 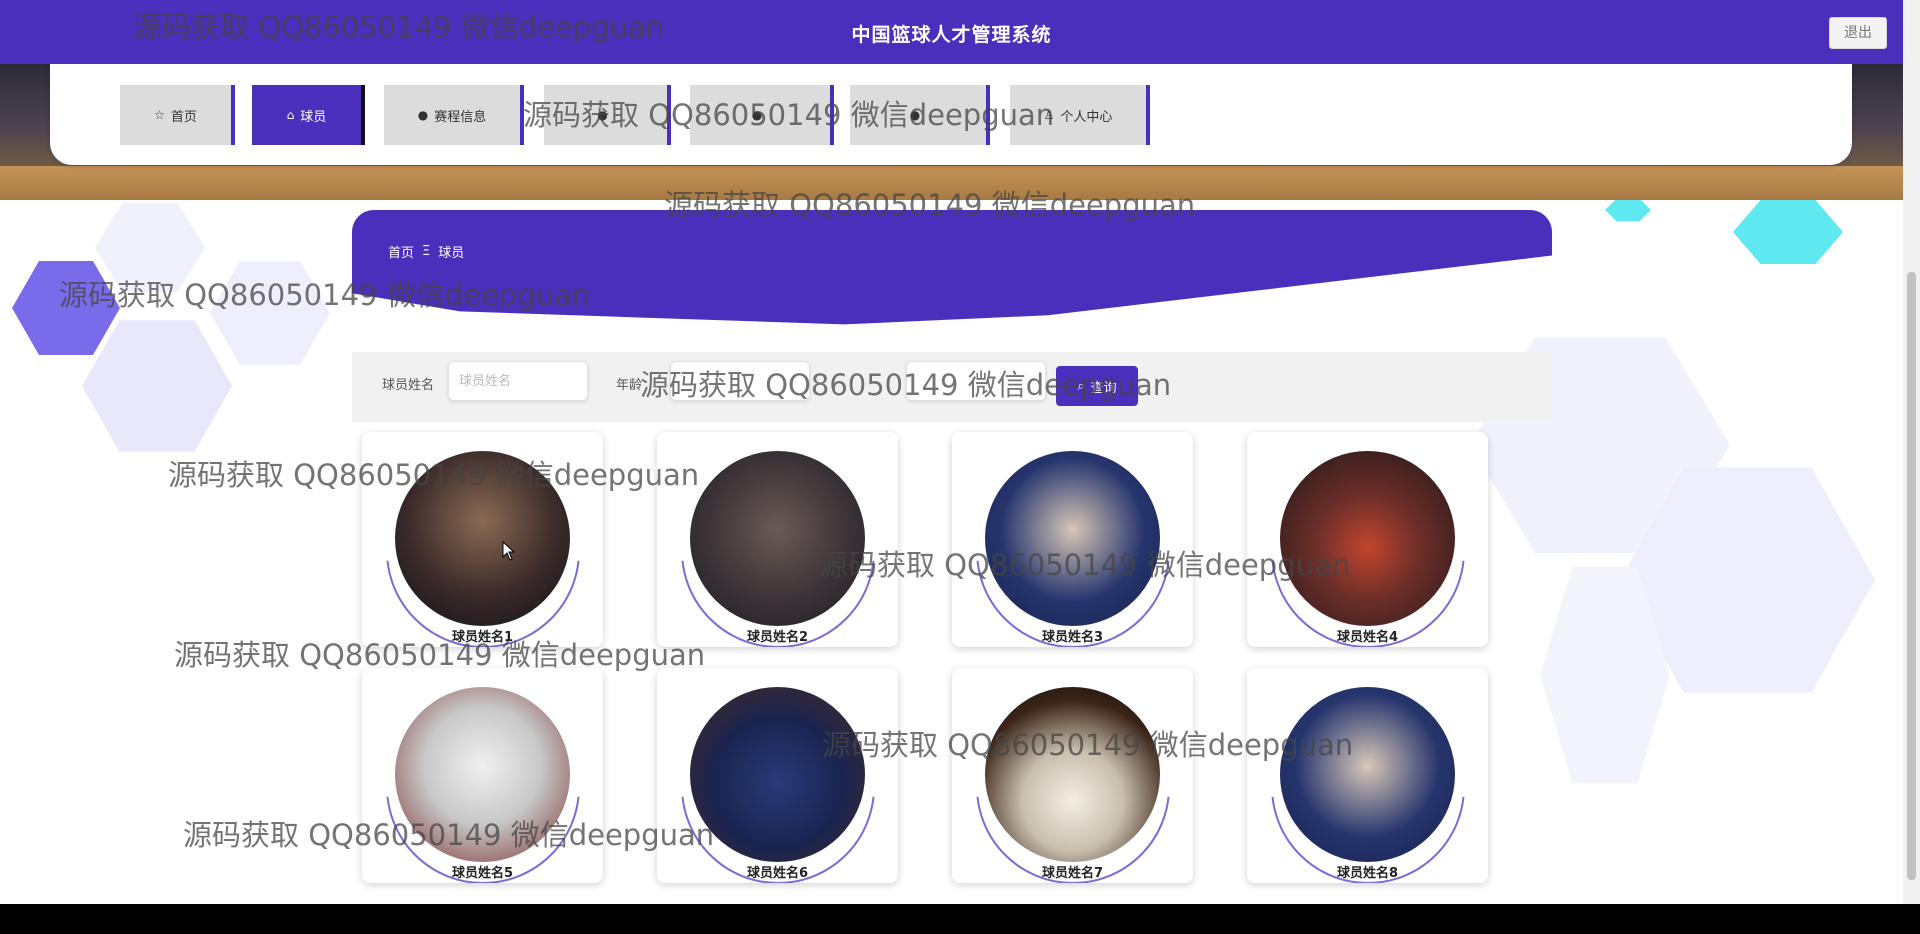 I want to click on player-name: 球员姓名5, so click(x=482, y=873).